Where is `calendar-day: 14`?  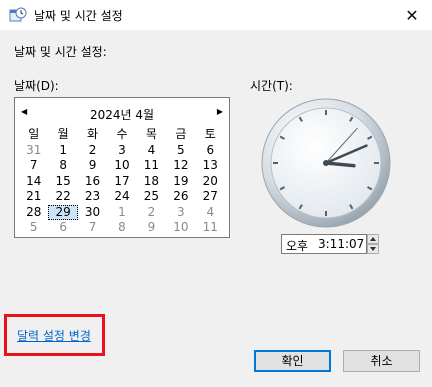 calendar-day: 14 is located at coordinates (33, 182).